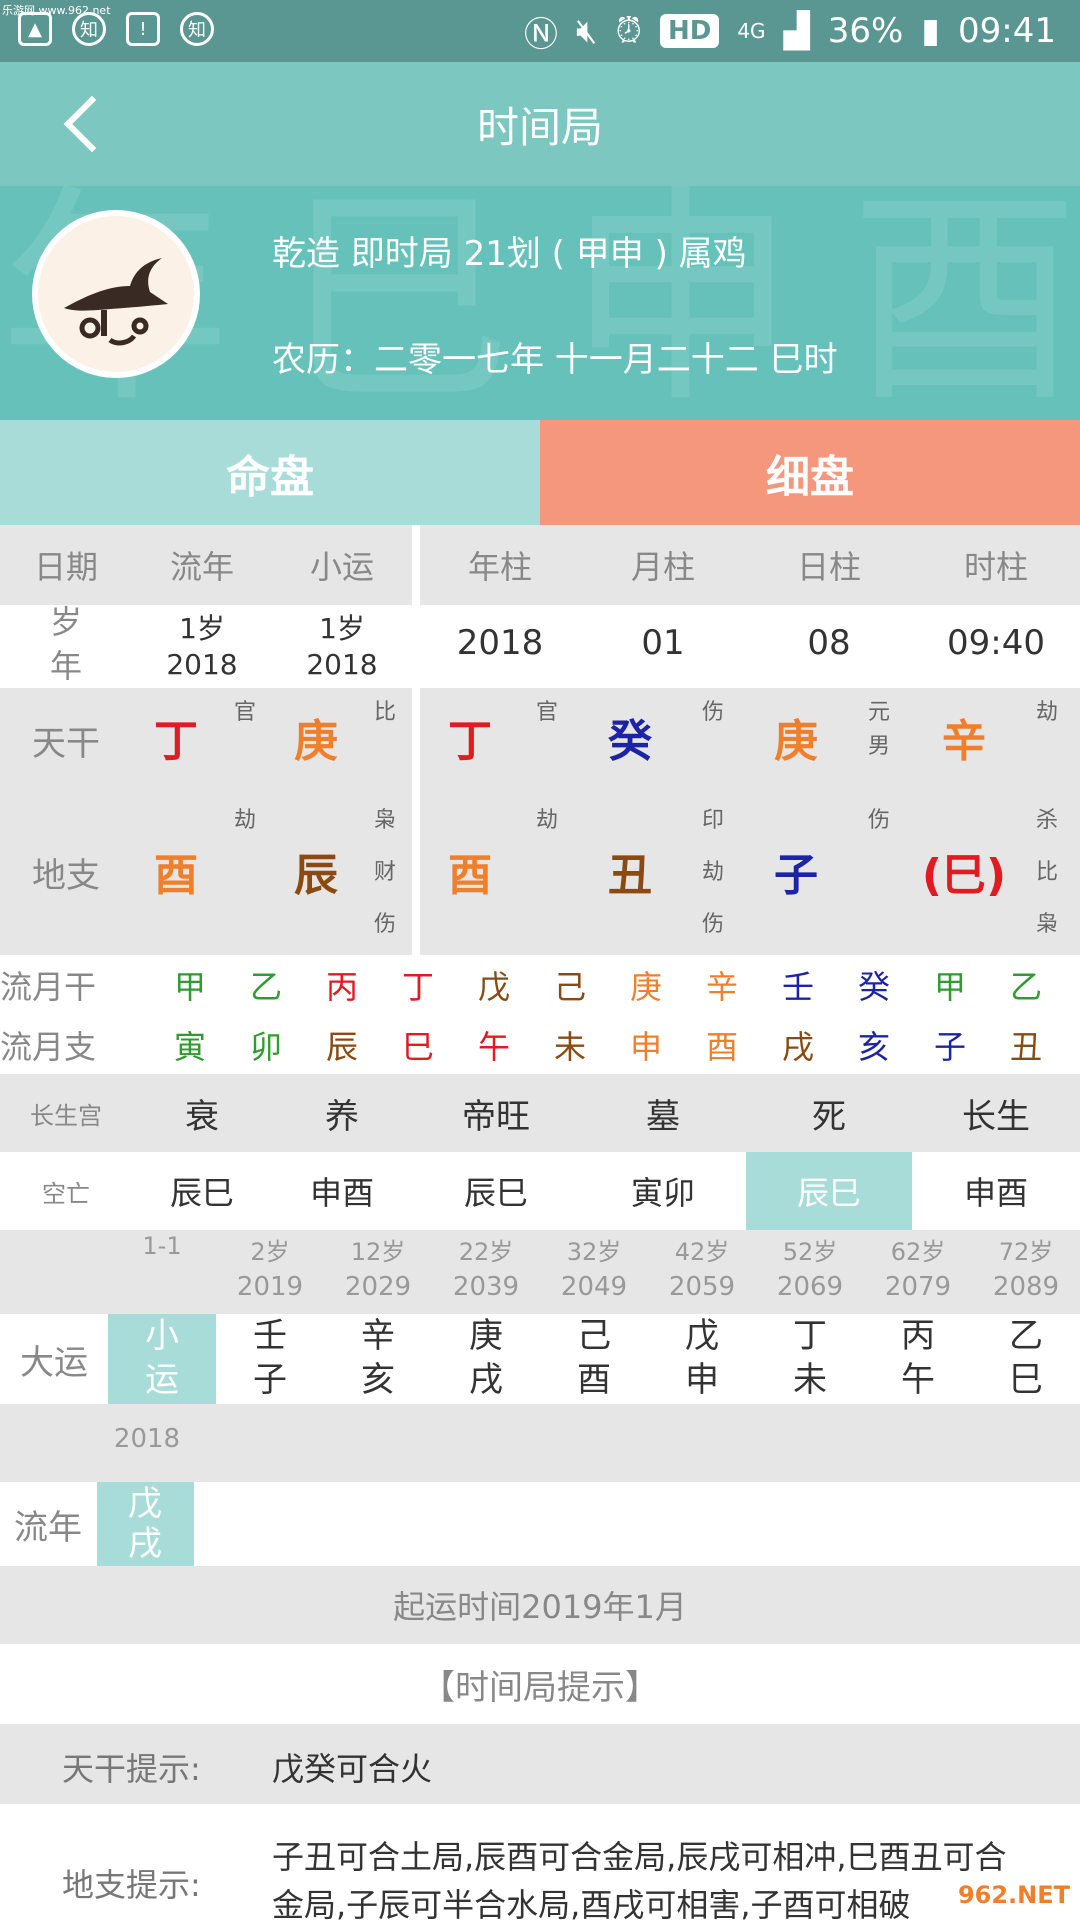 The width and height of the screenshot is (1080, 1920). Describe the element at coordinates (878, 820) in the screenshot. I see `day-zhi-note: 伤` at that location.